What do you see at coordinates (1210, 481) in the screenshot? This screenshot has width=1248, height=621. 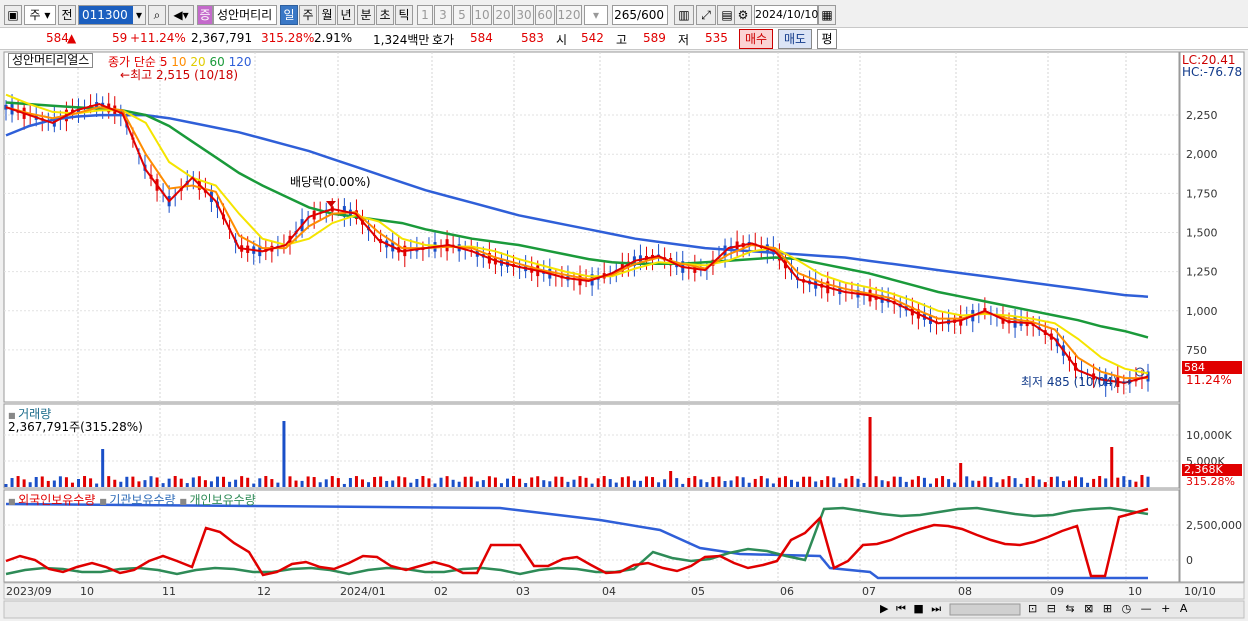 I see `volume-tag-pct: 315.28%` at bounding box center [1210, 481].